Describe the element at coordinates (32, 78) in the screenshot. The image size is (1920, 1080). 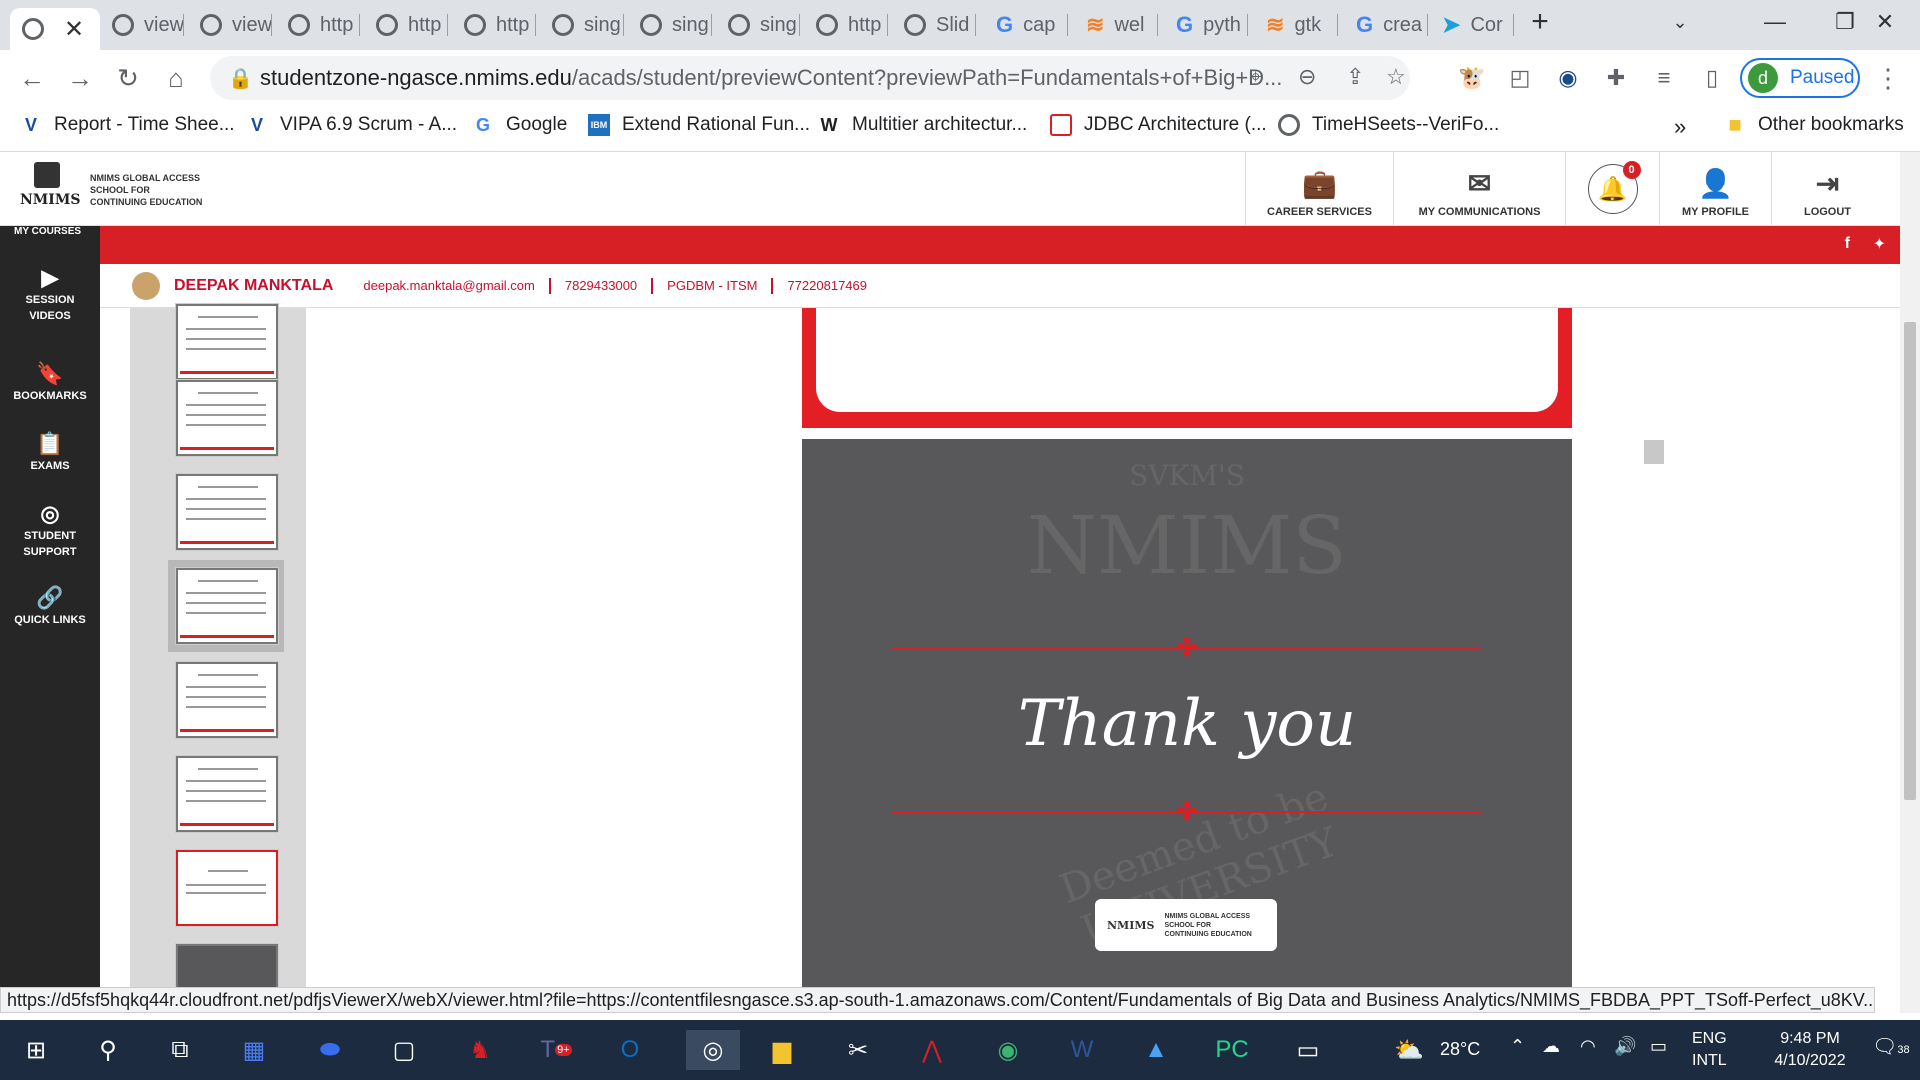
I see `back-icon: ←` at that location.